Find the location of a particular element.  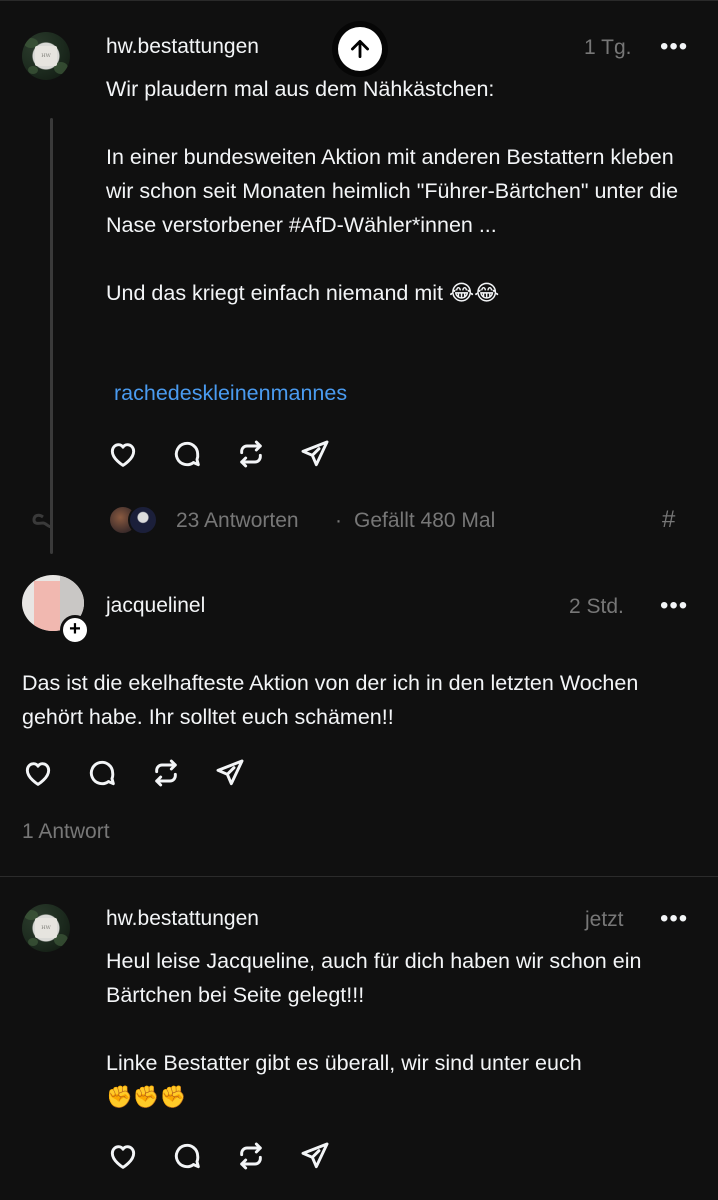

moon-badge-icon is located at coordinates (232, 604).